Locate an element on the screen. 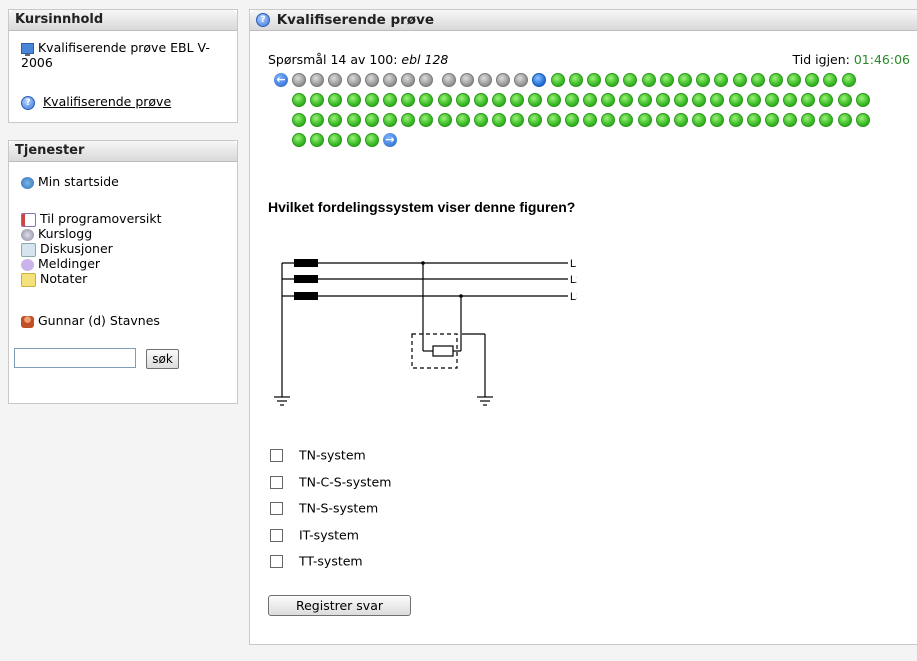 This screenshot has width=917, height=661. option-it-system: IT-system is located at coordinates (330, 539).